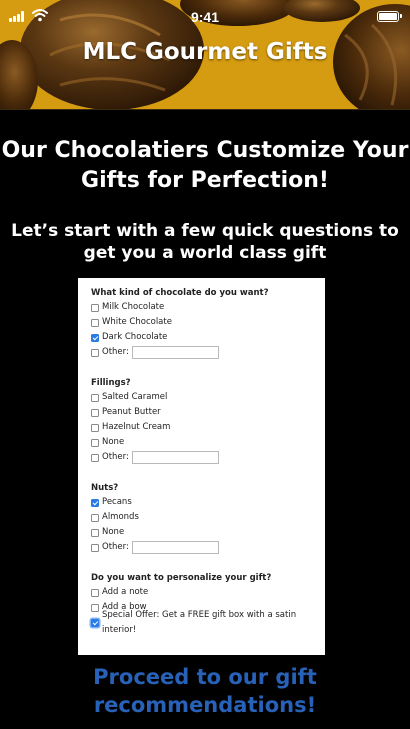 This screenshot has height=729, width=410. What do you see at coordinates (105, 488) in the screenshot?
I see `question-nuts: Nuts?` at bounding box center [105, 488].